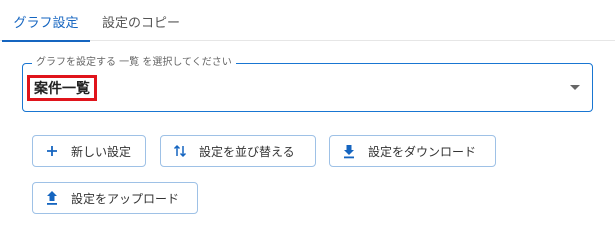 The image size is (615, 240). What do you see at coordinates (101, 151) in the screenshot?
I see `new-setting-label: 新しい設定` at bounding box center [101, 151].